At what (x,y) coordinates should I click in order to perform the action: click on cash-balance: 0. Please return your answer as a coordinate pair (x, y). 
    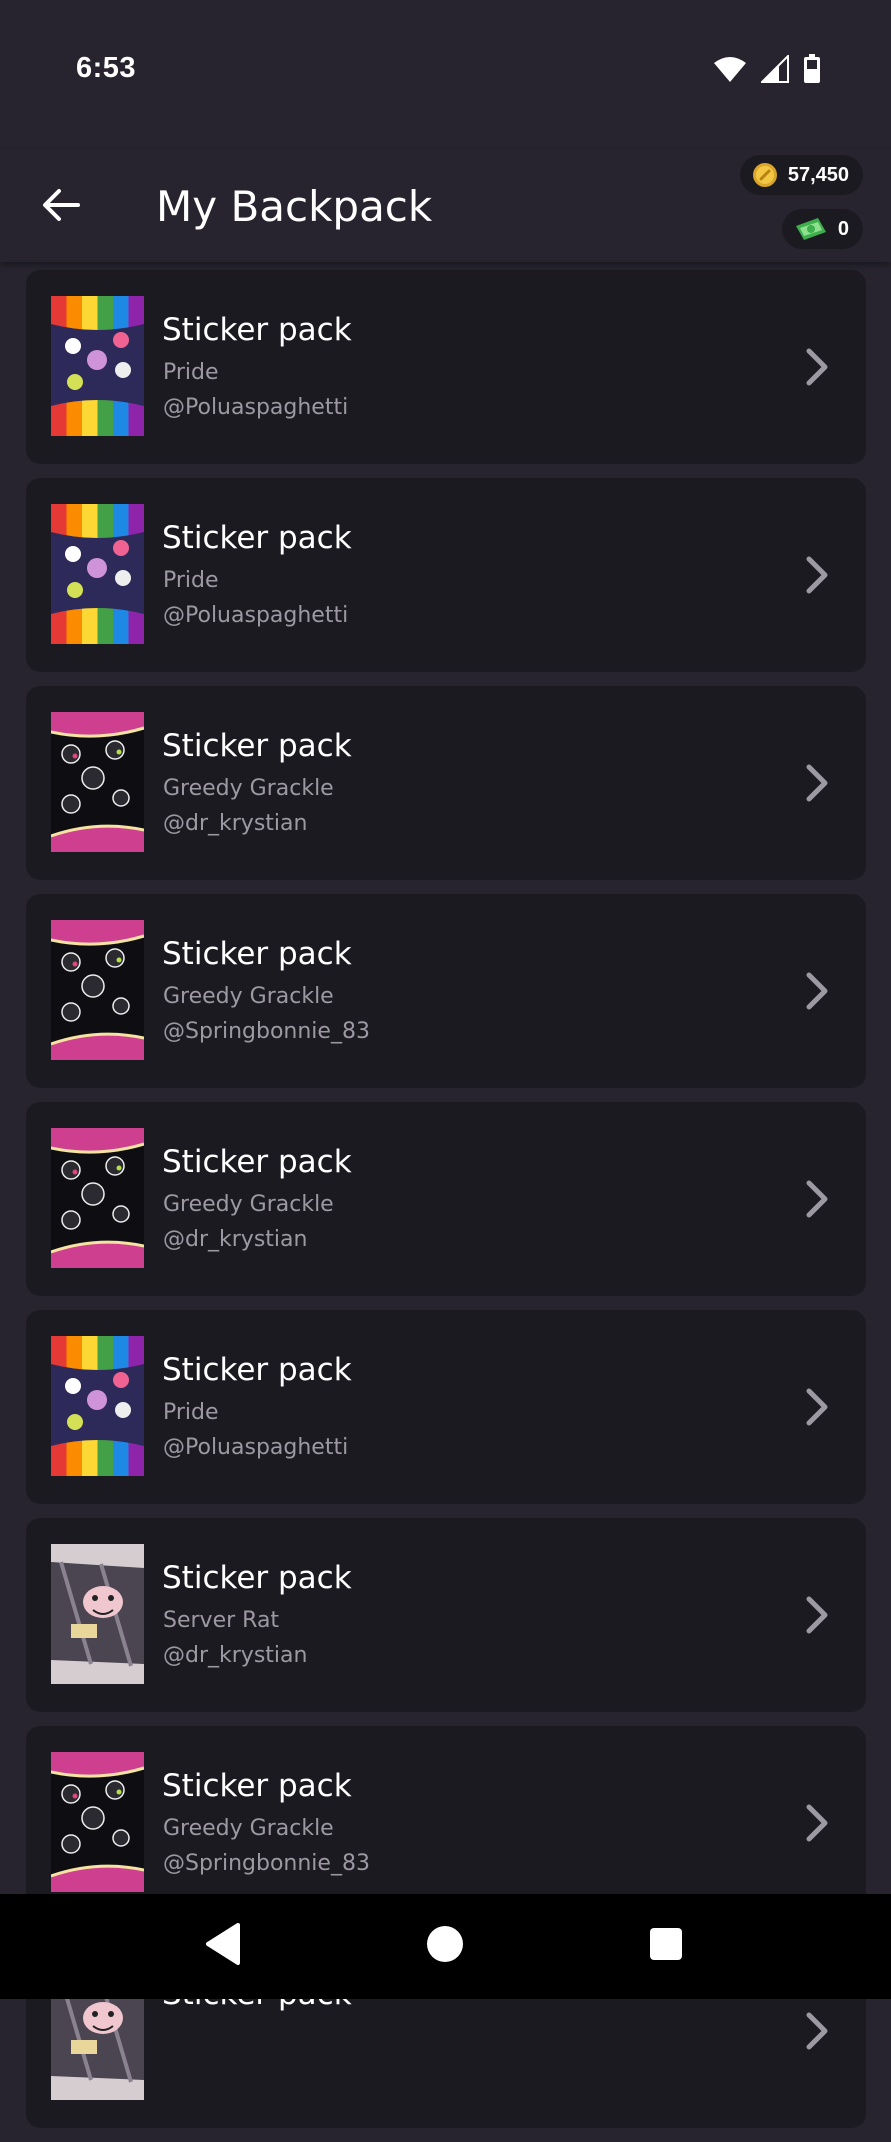
    Looking at the image, I should click on (822, 229).